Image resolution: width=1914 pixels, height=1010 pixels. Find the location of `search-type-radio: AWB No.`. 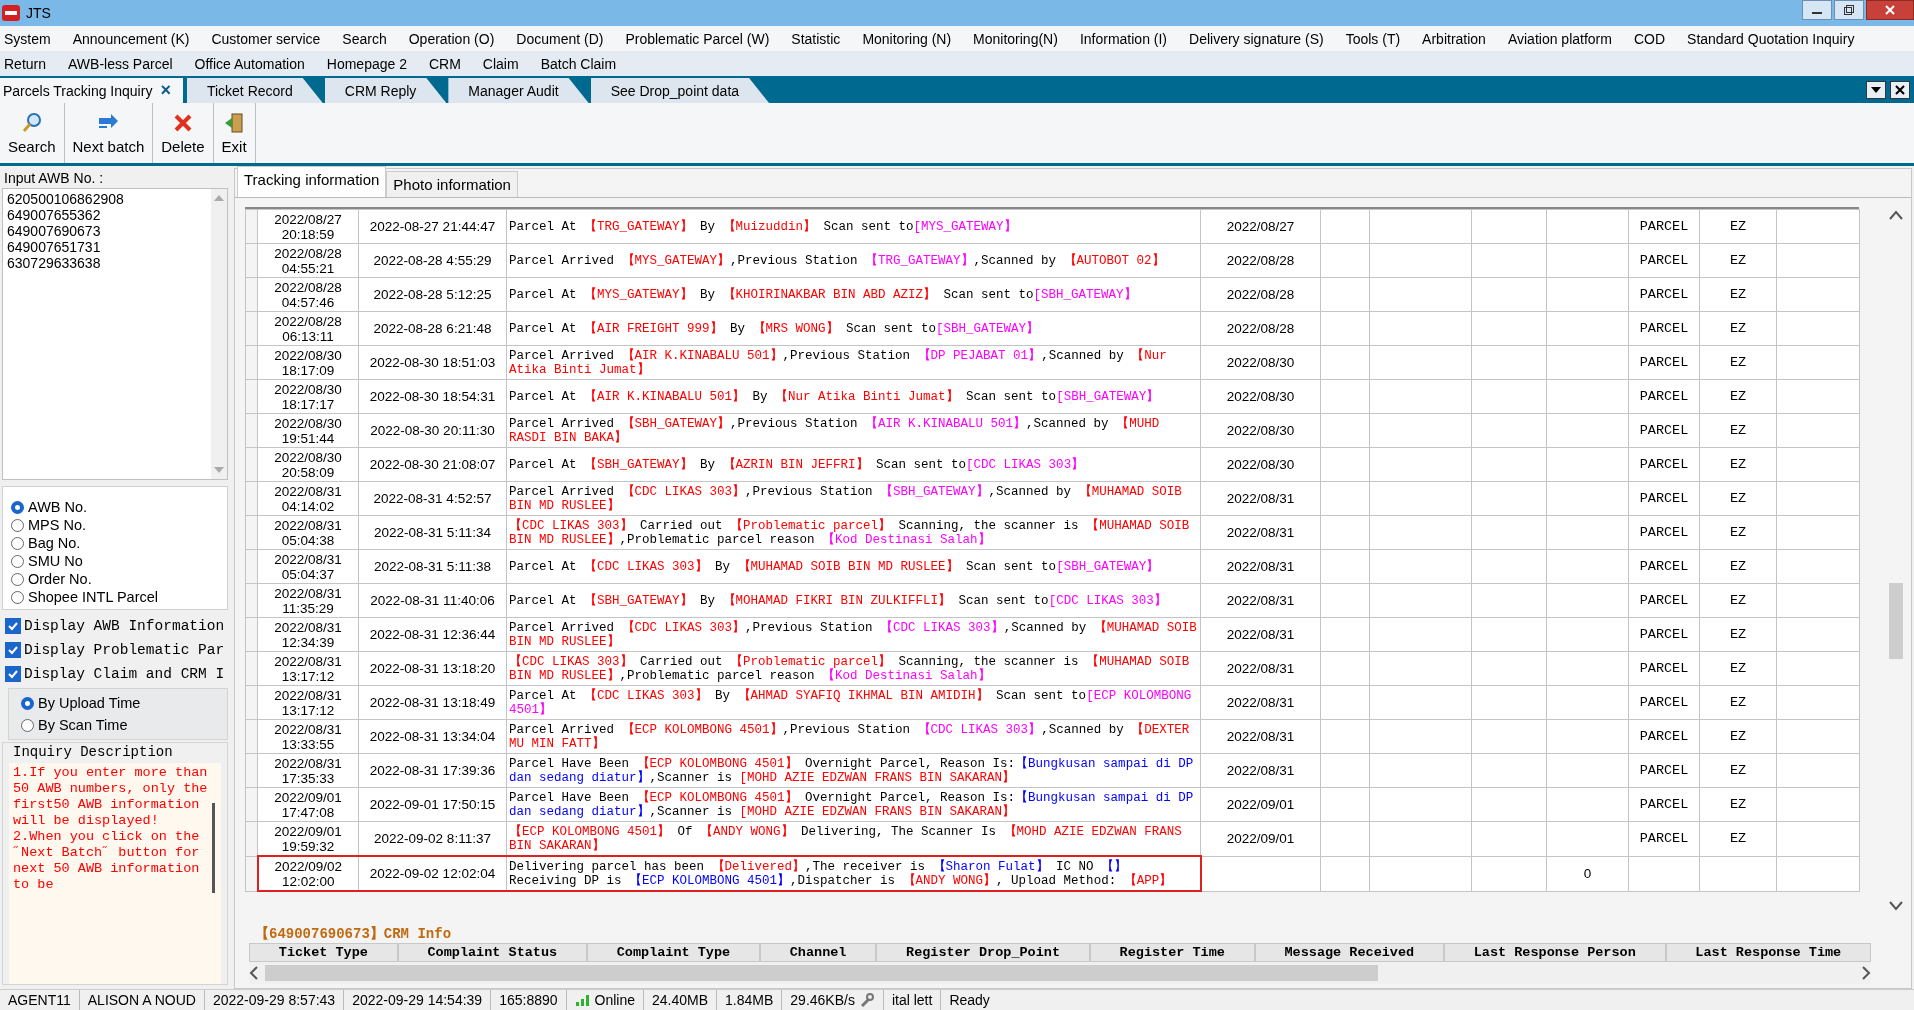

search-type-radio: AWB No. is located at coordinates (115, 507).